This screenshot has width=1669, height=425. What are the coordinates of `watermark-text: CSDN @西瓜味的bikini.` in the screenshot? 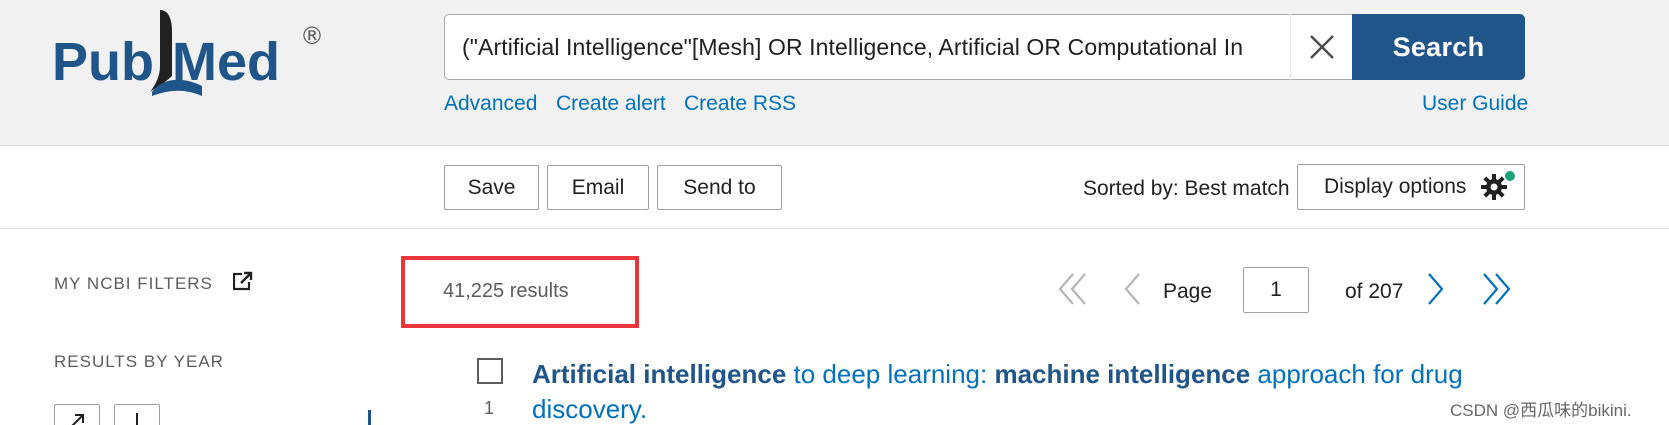 It's located at (1541, 410).